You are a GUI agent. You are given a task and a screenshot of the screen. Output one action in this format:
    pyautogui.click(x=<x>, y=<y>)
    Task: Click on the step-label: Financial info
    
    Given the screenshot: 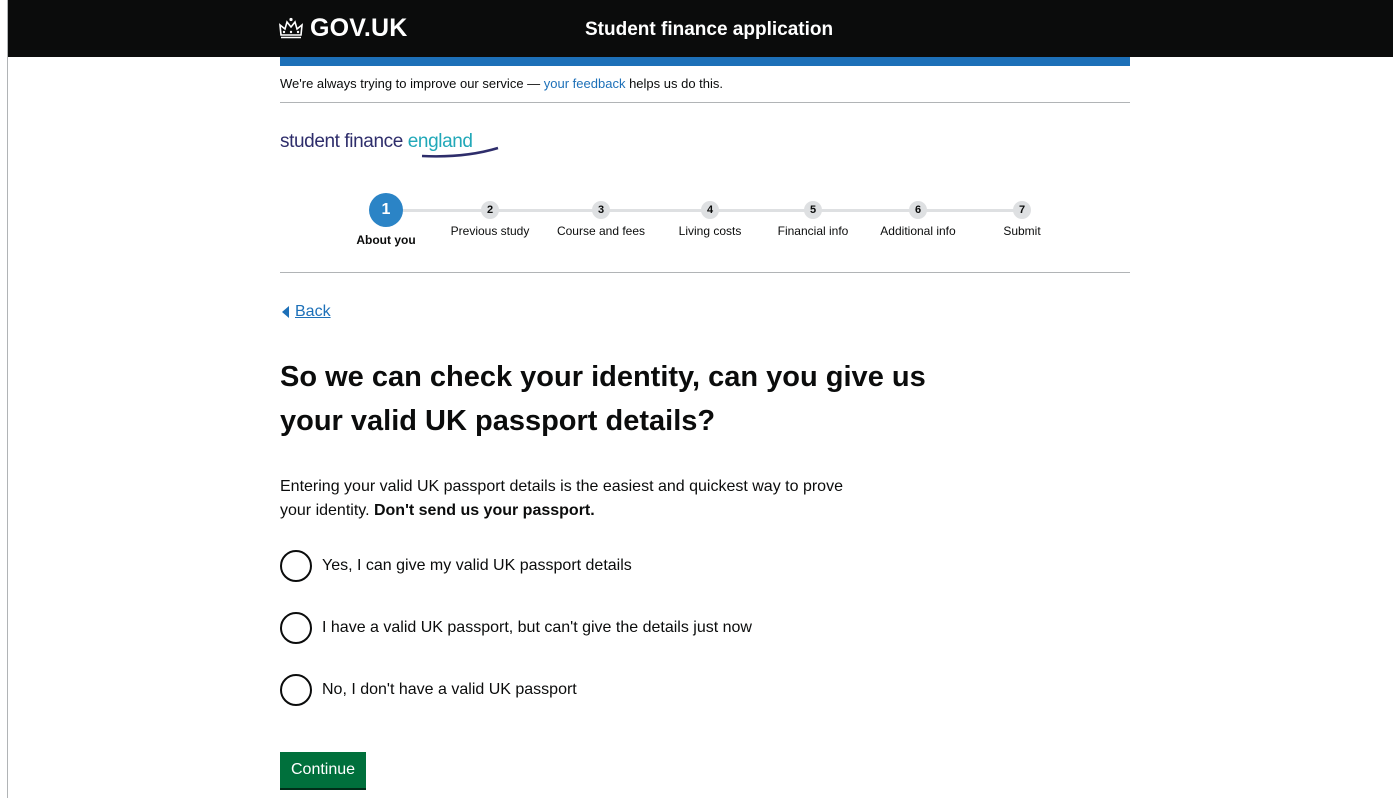 What is the action you would take?
    pyautogui.click(x=813, y=231)
    